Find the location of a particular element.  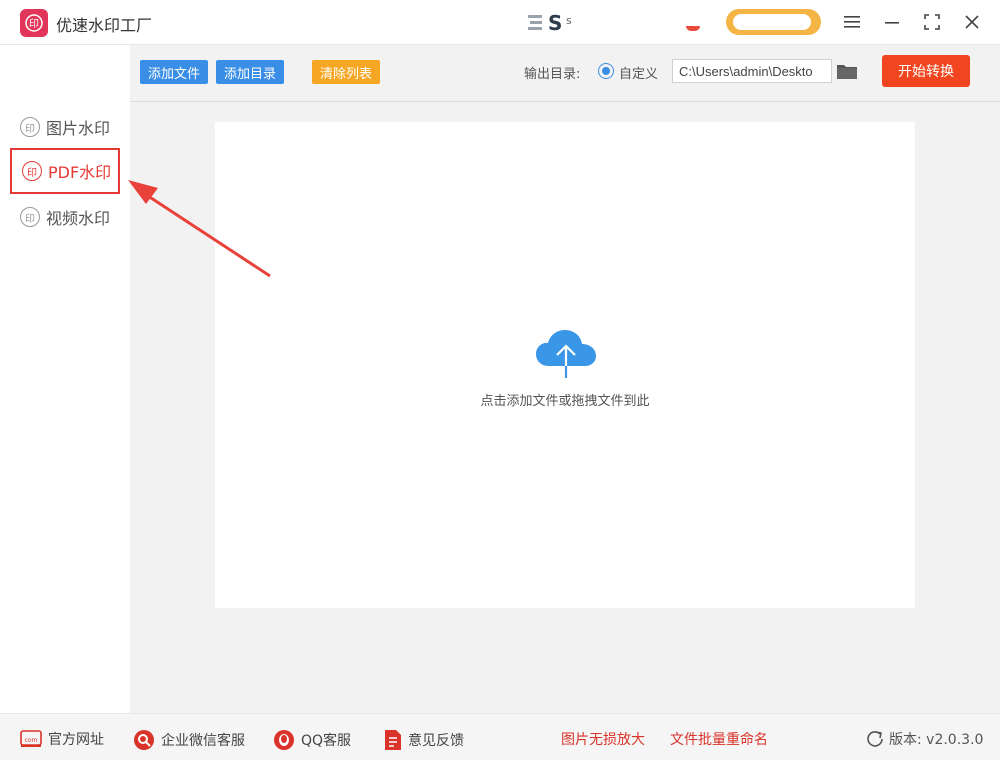

cloud-upload-icon is located at coordinates (566, 354).